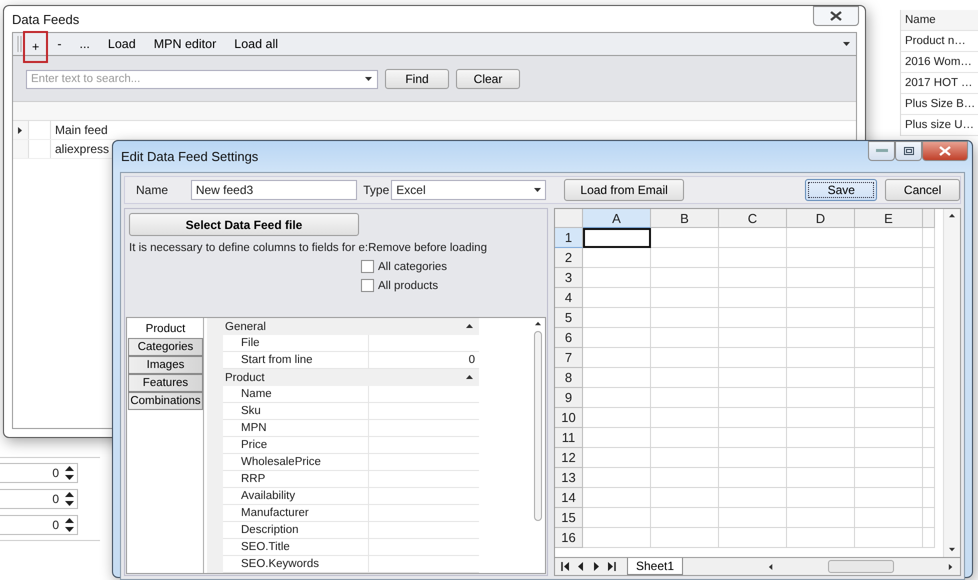 The image size is (978, 580). Describe the element at coordinates (569, 278) in the screenshot. I see `row-header: 3` at that location.